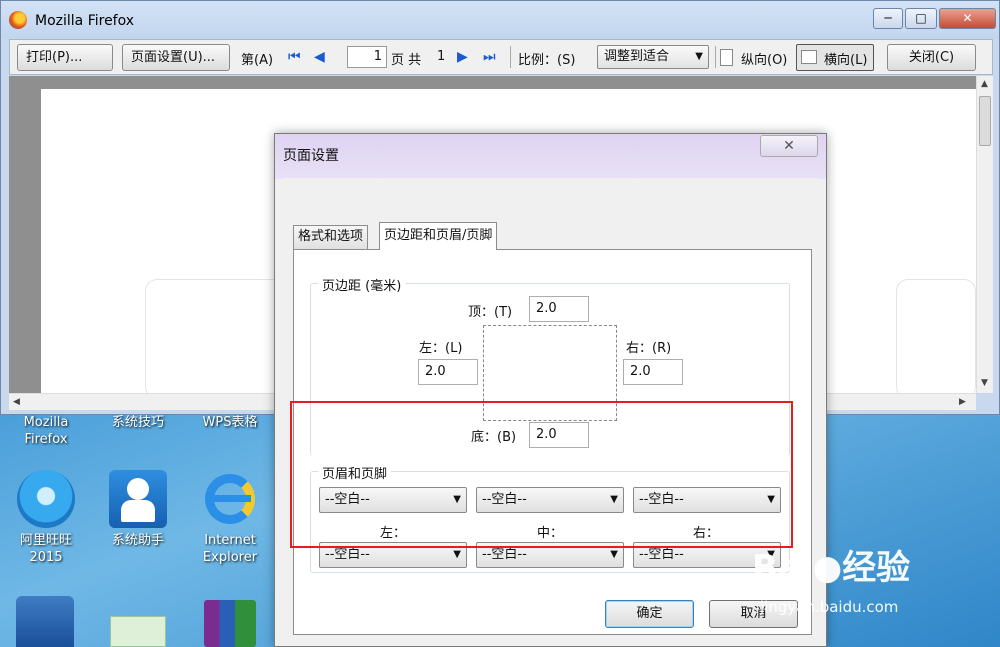 The height and width of the screenshot is (647, 1000). Describe the element at coordinates (16, 402) in the screenshot. I see `scroll-left-icon: ◀` at that location.